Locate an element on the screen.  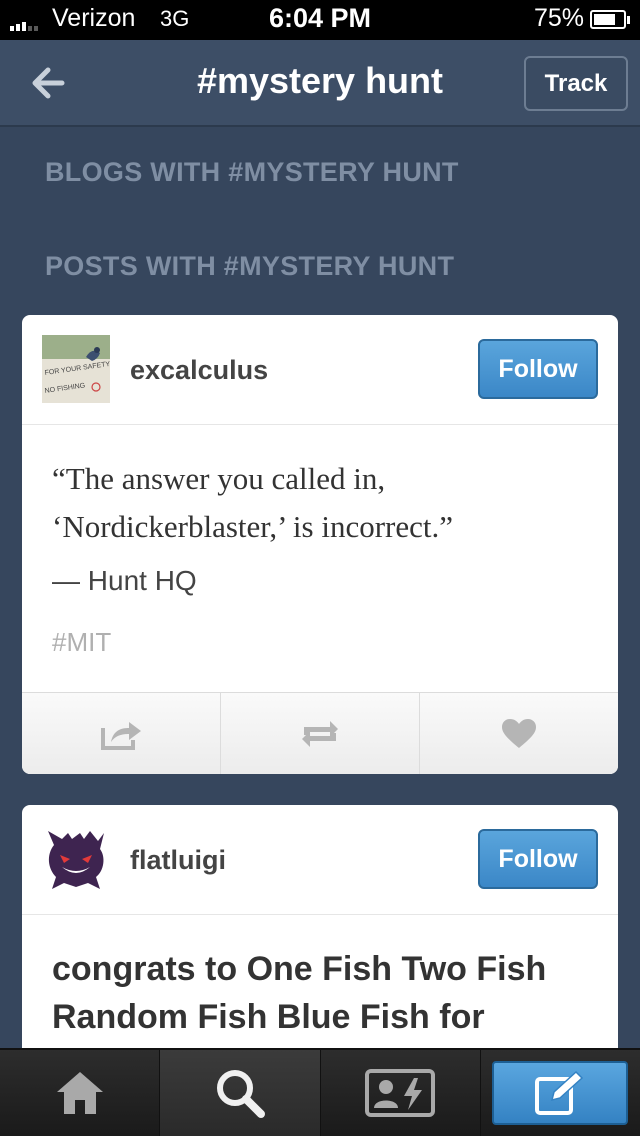
post-text-line: Random Fish Blue Fish for is located at coordinates (268, 1017).